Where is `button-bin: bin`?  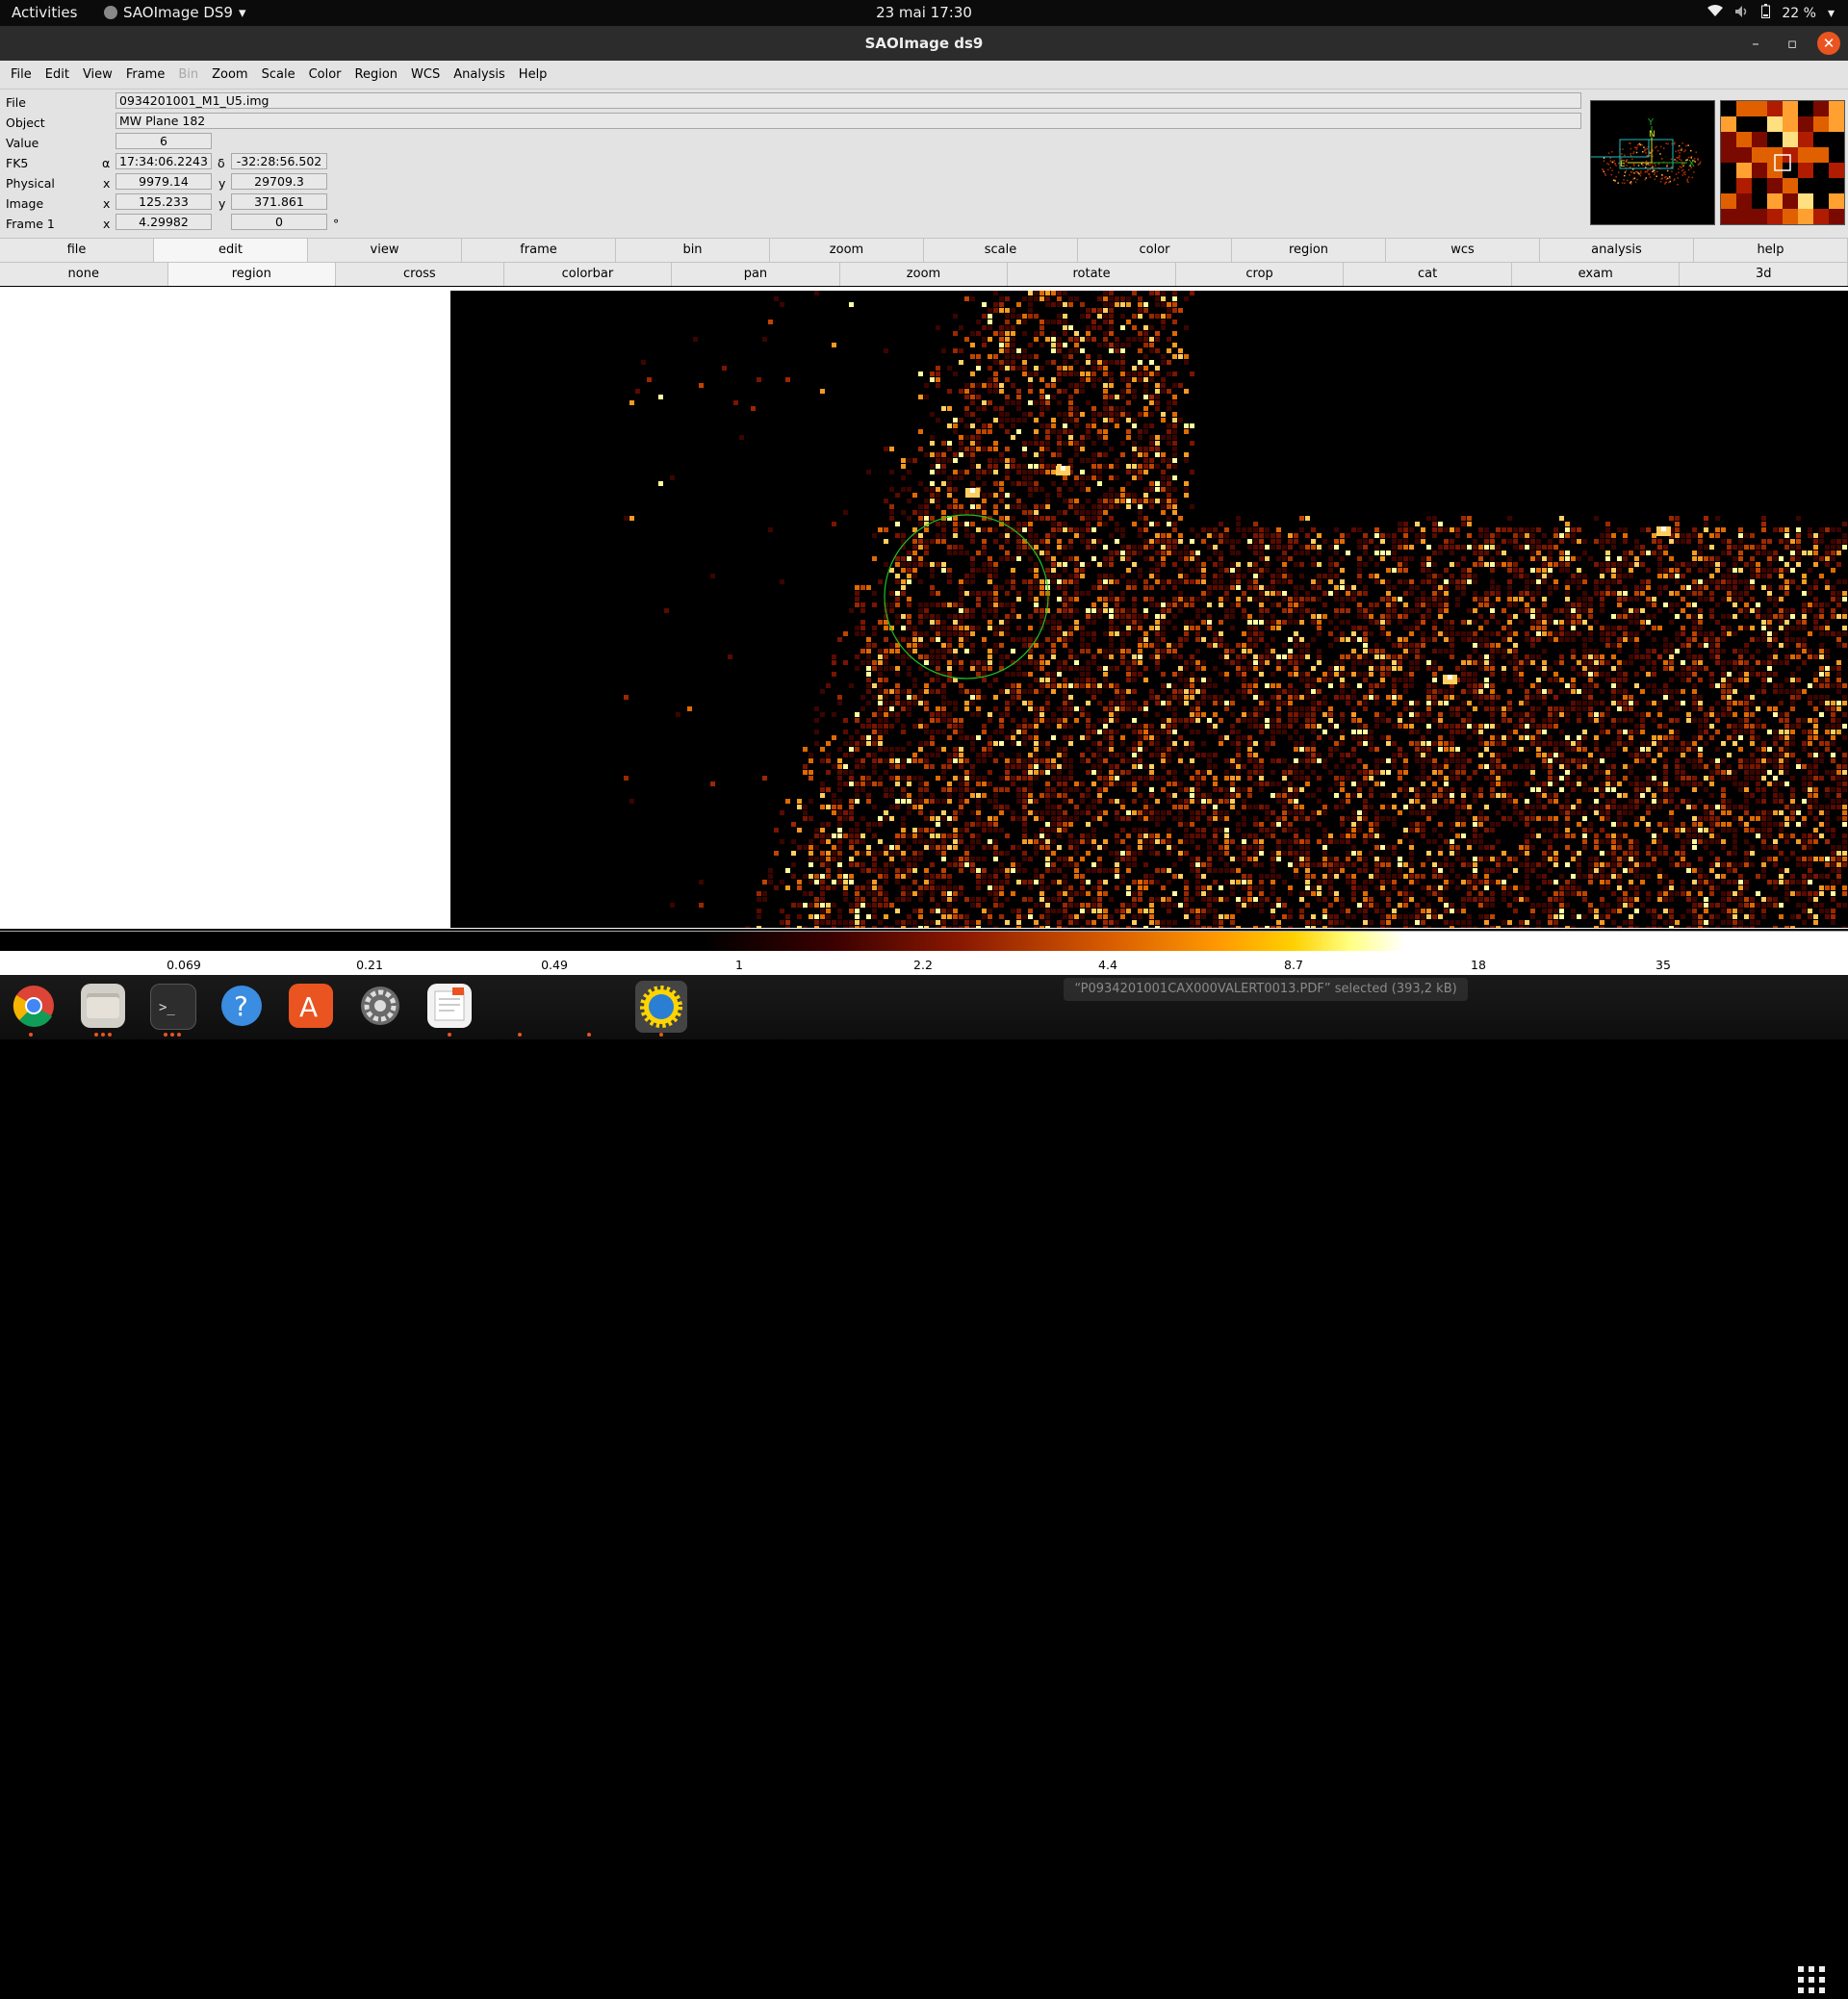
button-bin: bin is located at coordinates (693, 250).